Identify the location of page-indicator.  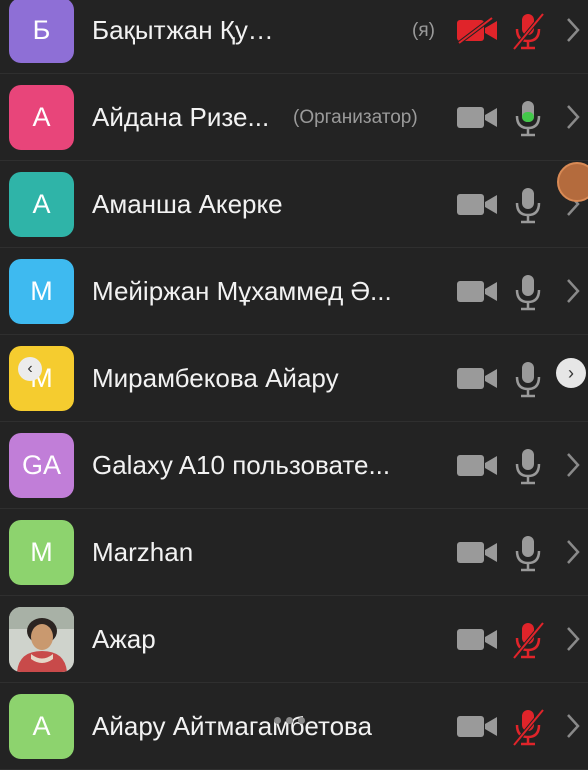
(289, 720).